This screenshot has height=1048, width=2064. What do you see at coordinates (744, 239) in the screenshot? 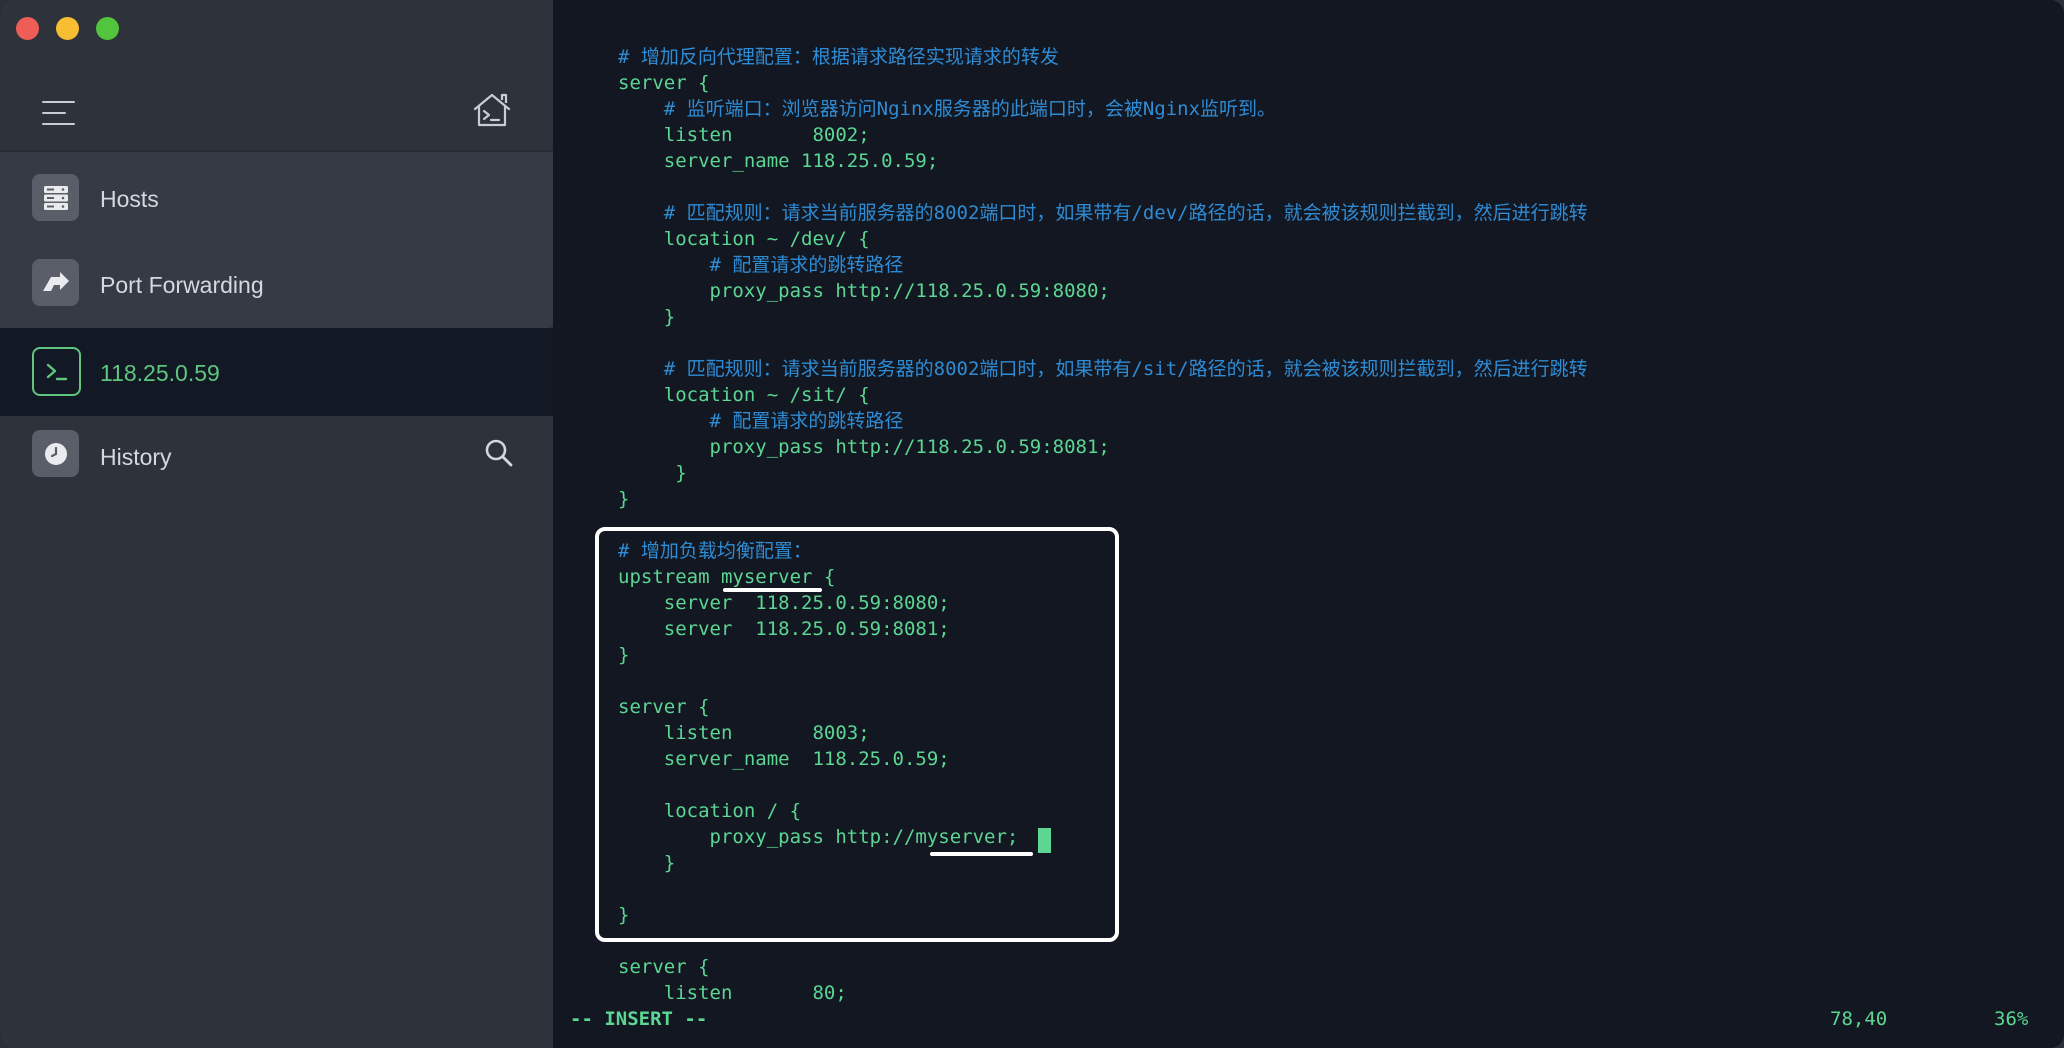
I see `code-line: location ~ /dev/ {` at bounding box center [744, 239].